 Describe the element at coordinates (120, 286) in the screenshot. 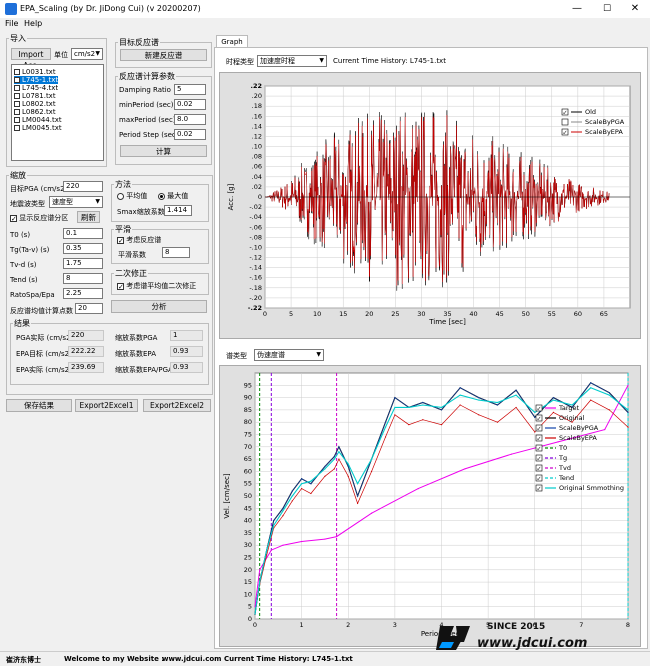

I see `second-fix-checkbox: ✓` at that location.